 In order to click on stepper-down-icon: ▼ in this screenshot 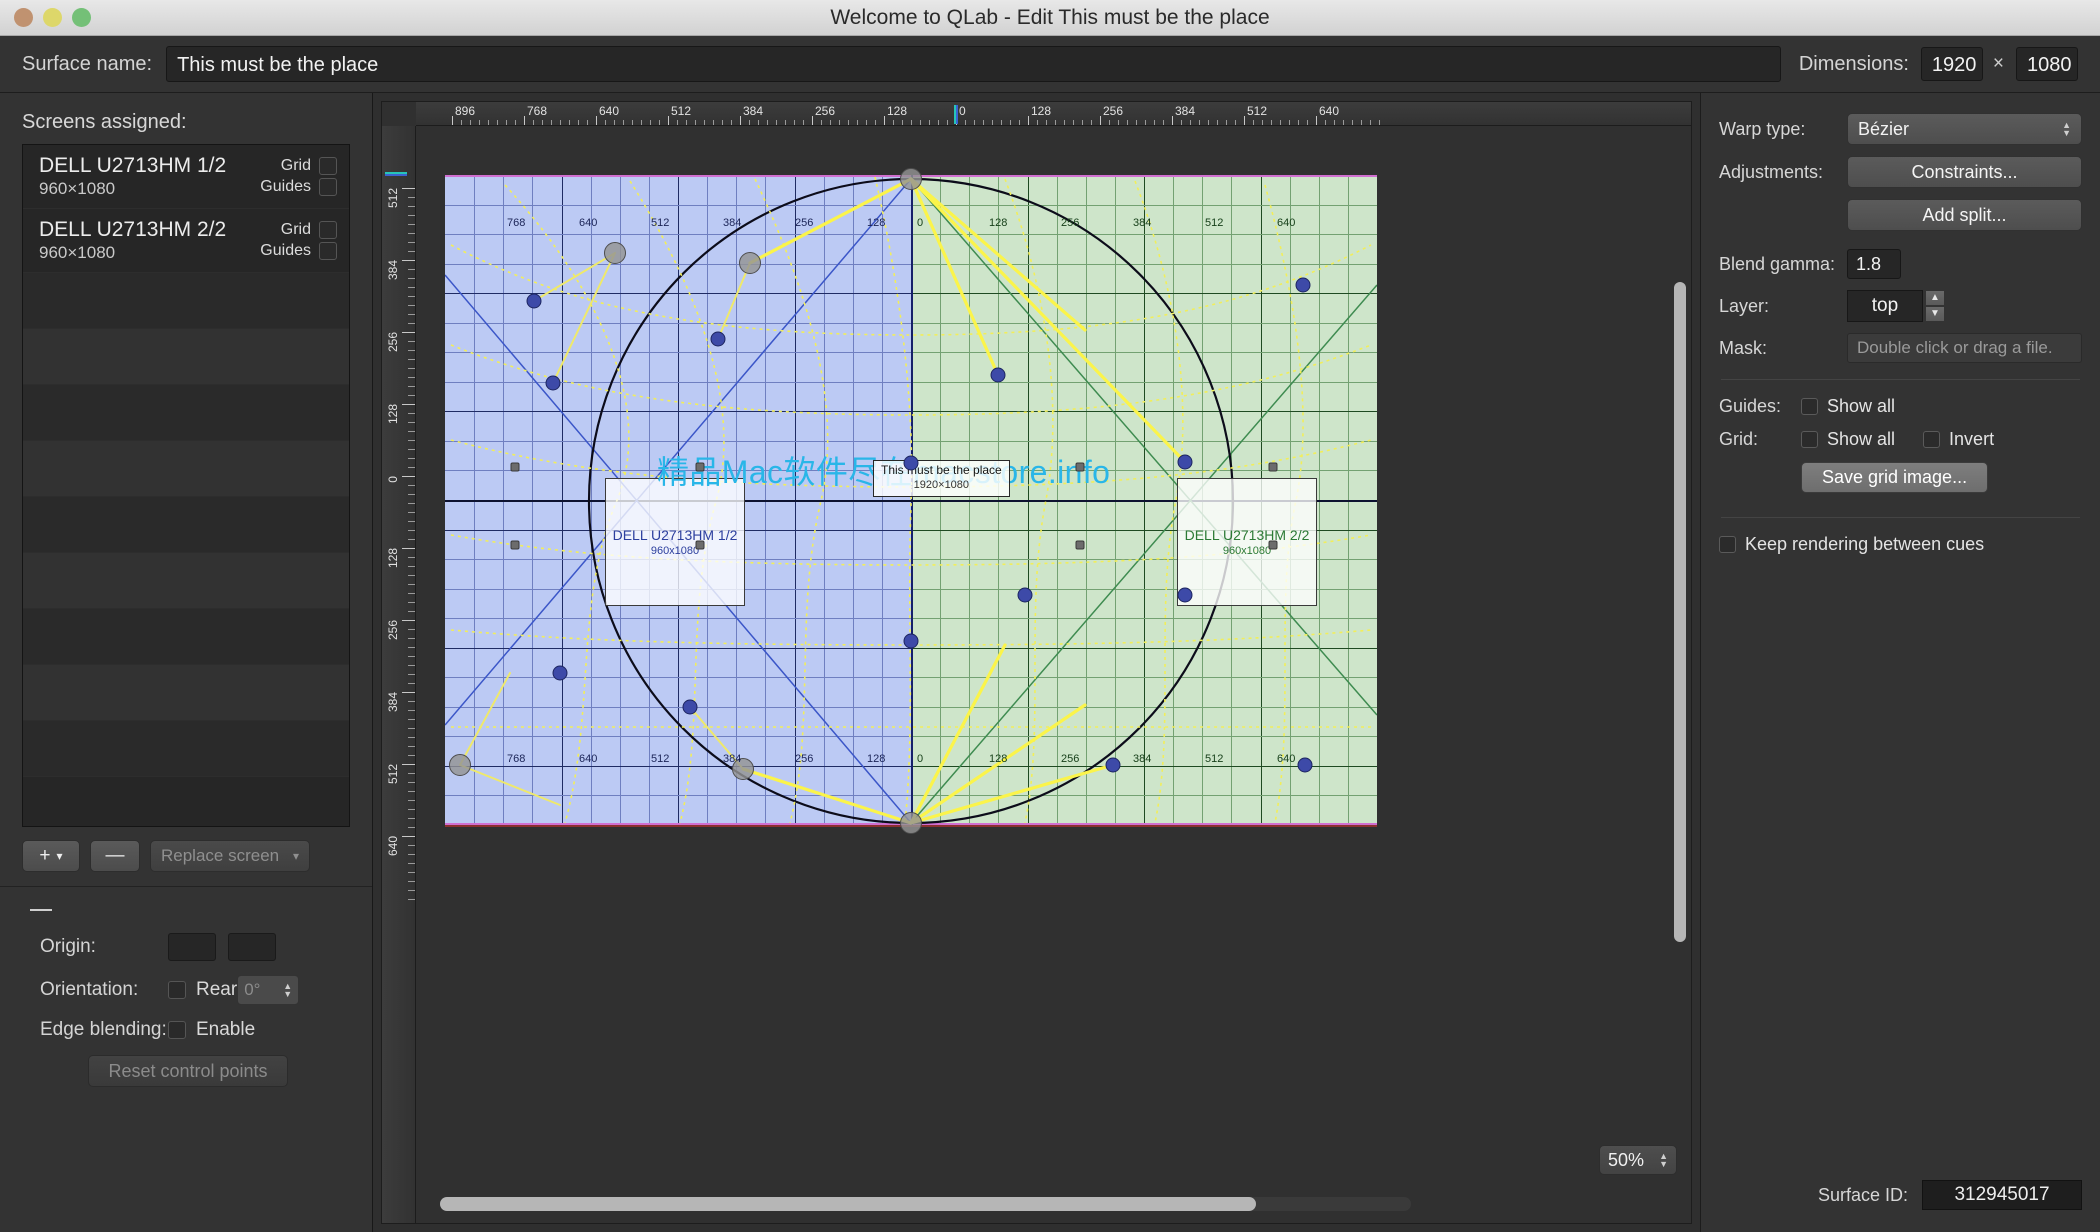, I will do `click(1935, 314)`.